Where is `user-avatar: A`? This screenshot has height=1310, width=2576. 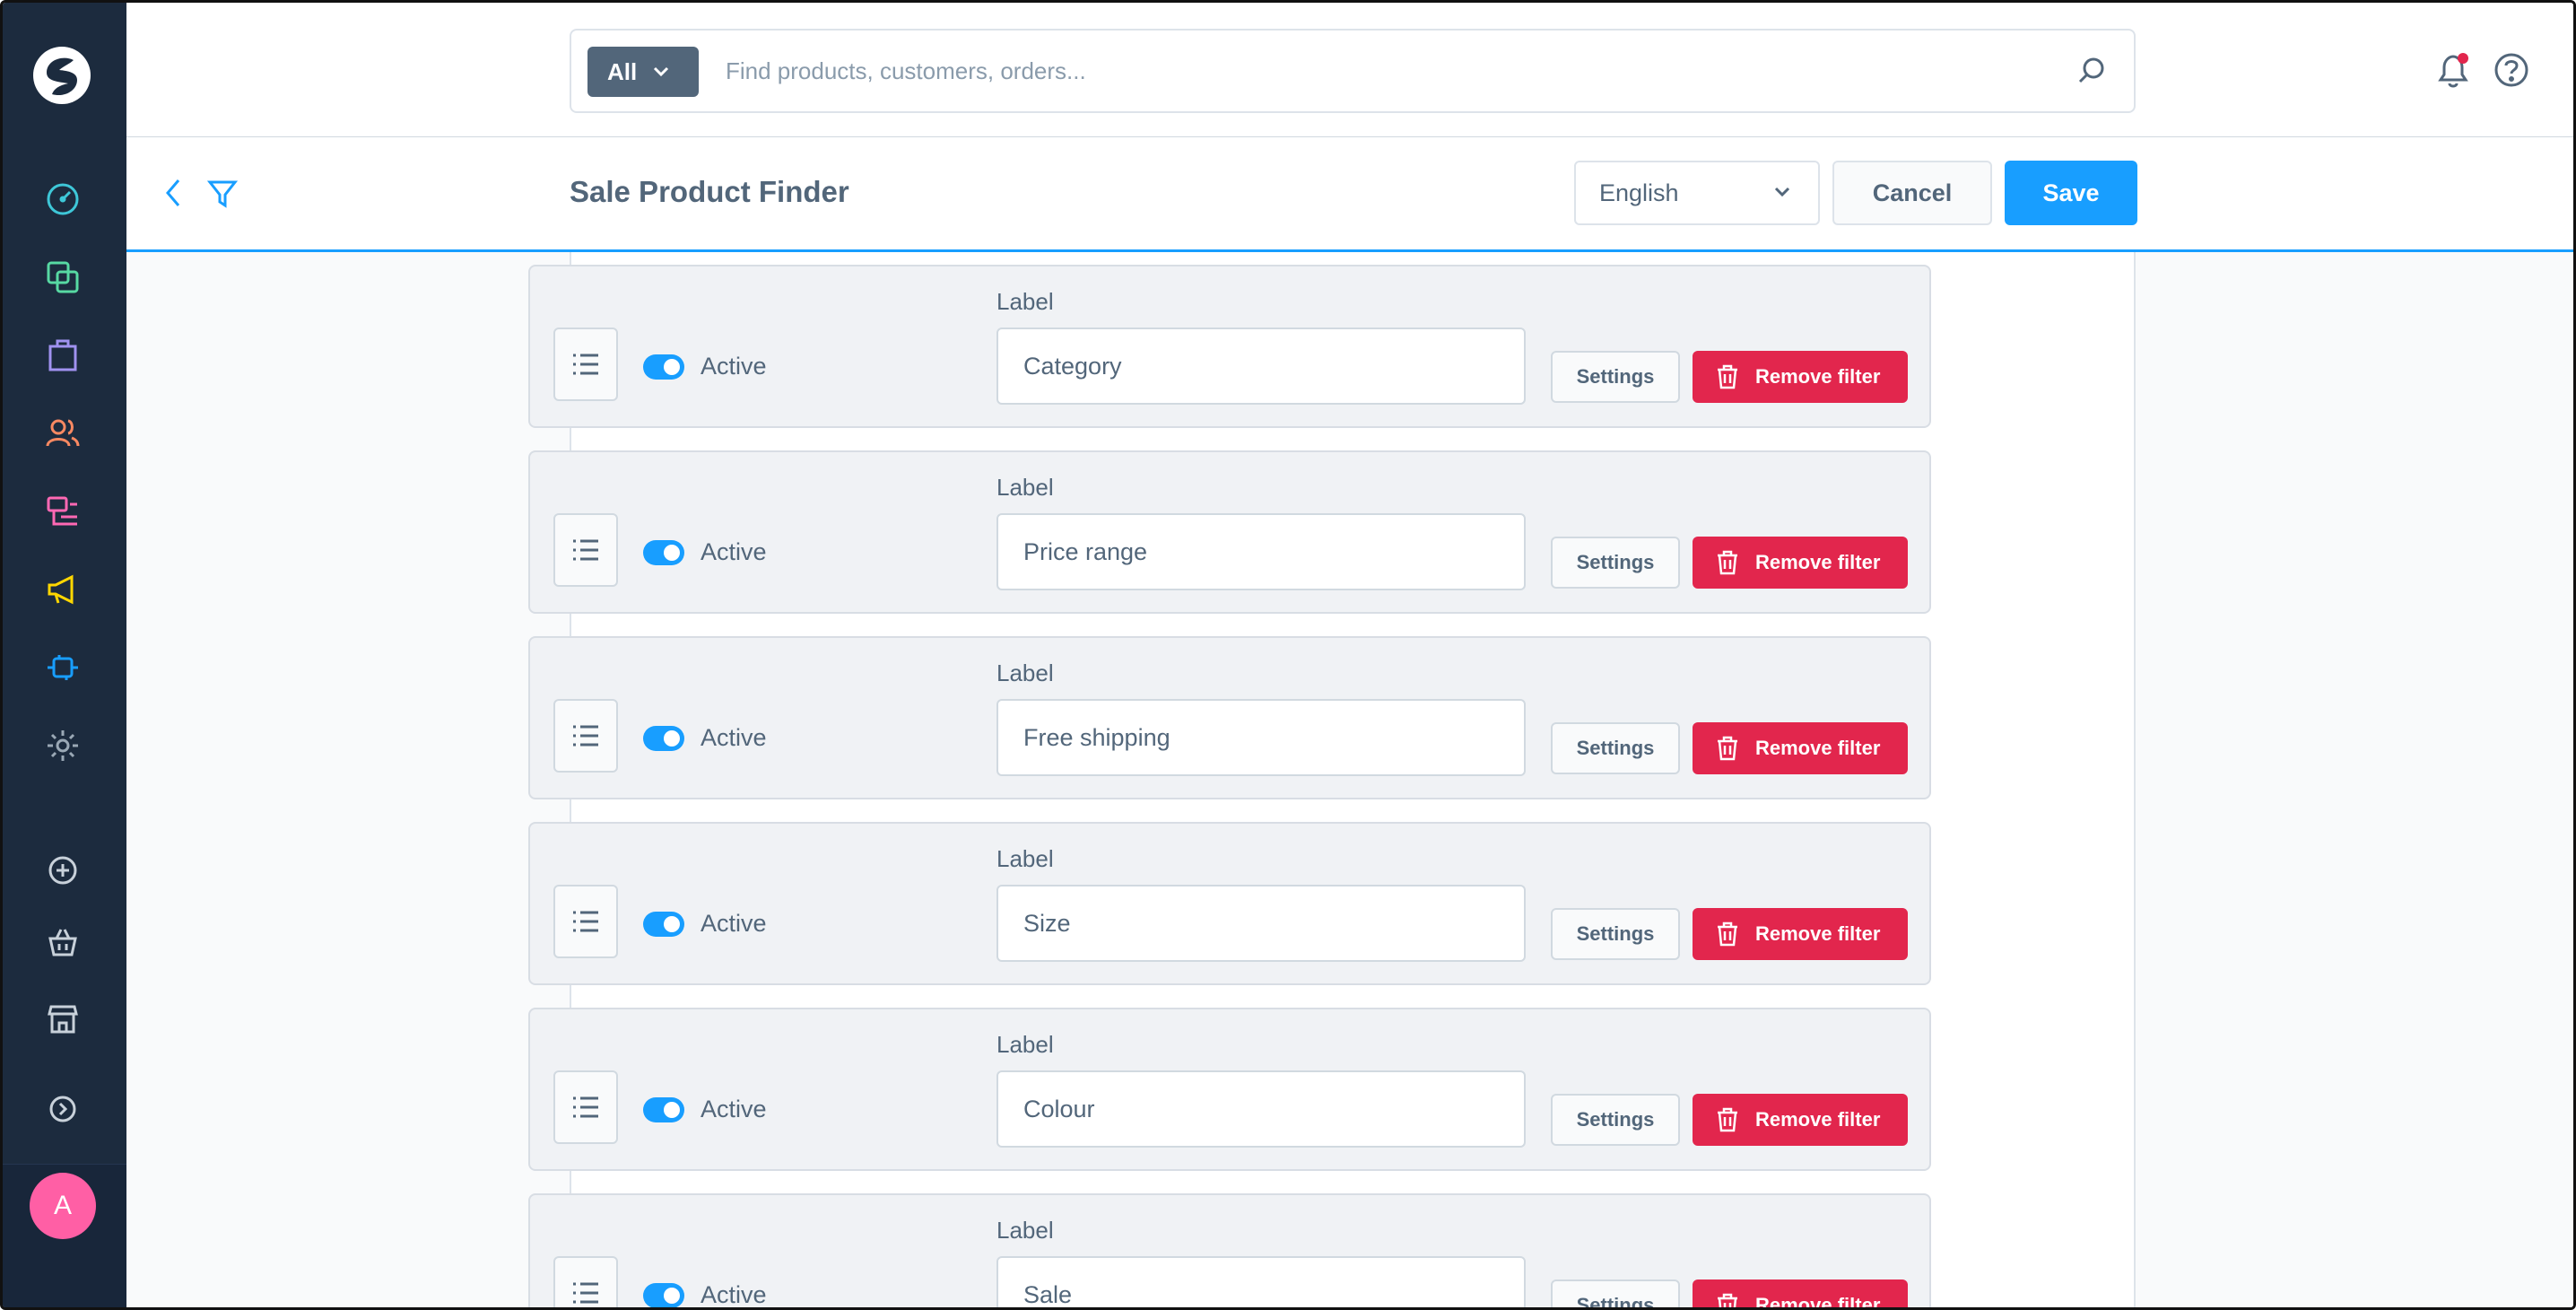 user-avatar: A is located at coordinates (63, 1206).